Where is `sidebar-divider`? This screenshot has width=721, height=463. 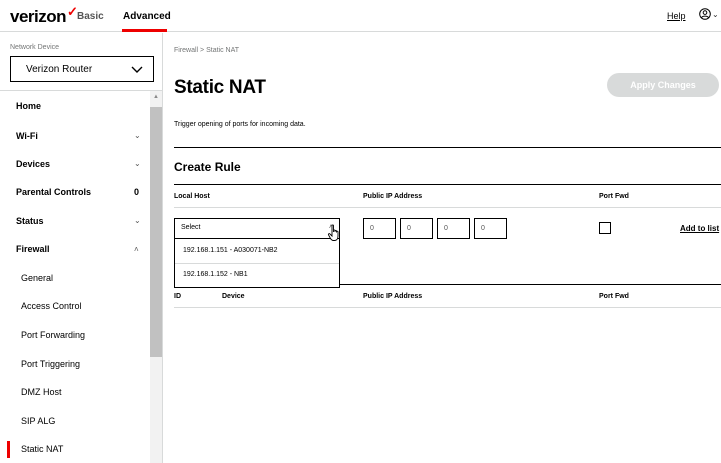 sidebar-divider is located at coordinates (81, 90).